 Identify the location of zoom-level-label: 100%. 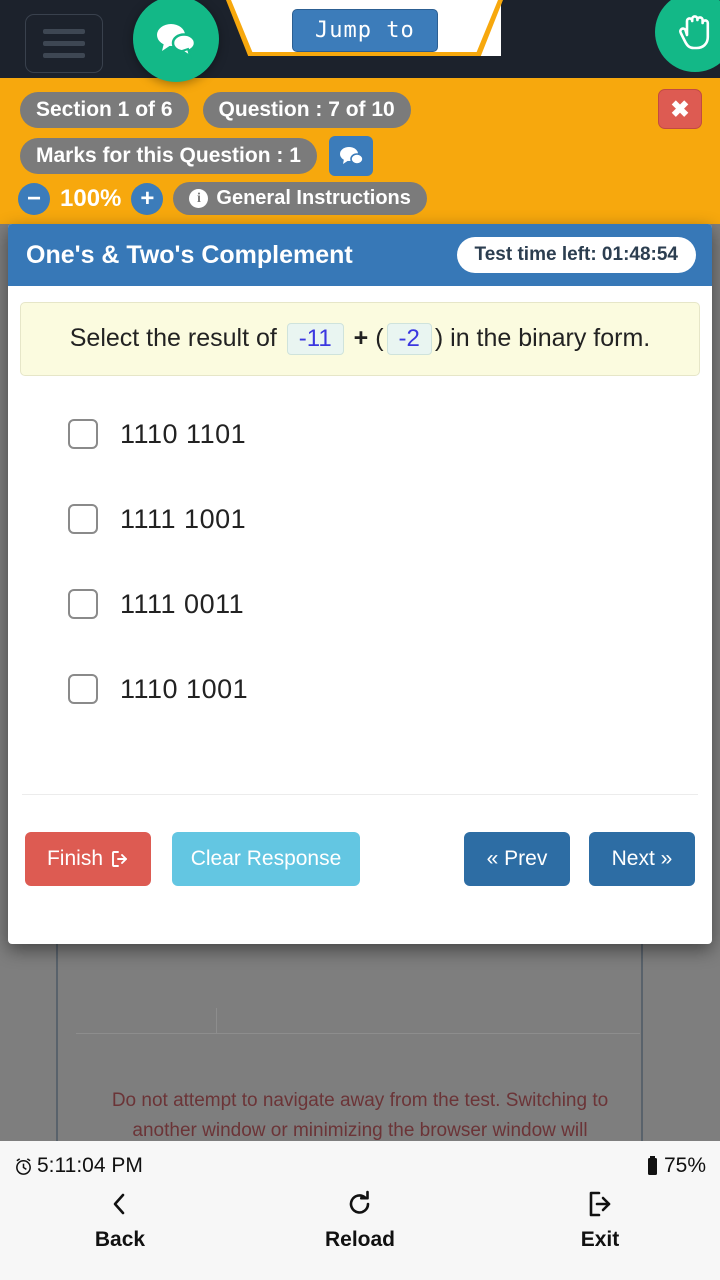
(91, 198).